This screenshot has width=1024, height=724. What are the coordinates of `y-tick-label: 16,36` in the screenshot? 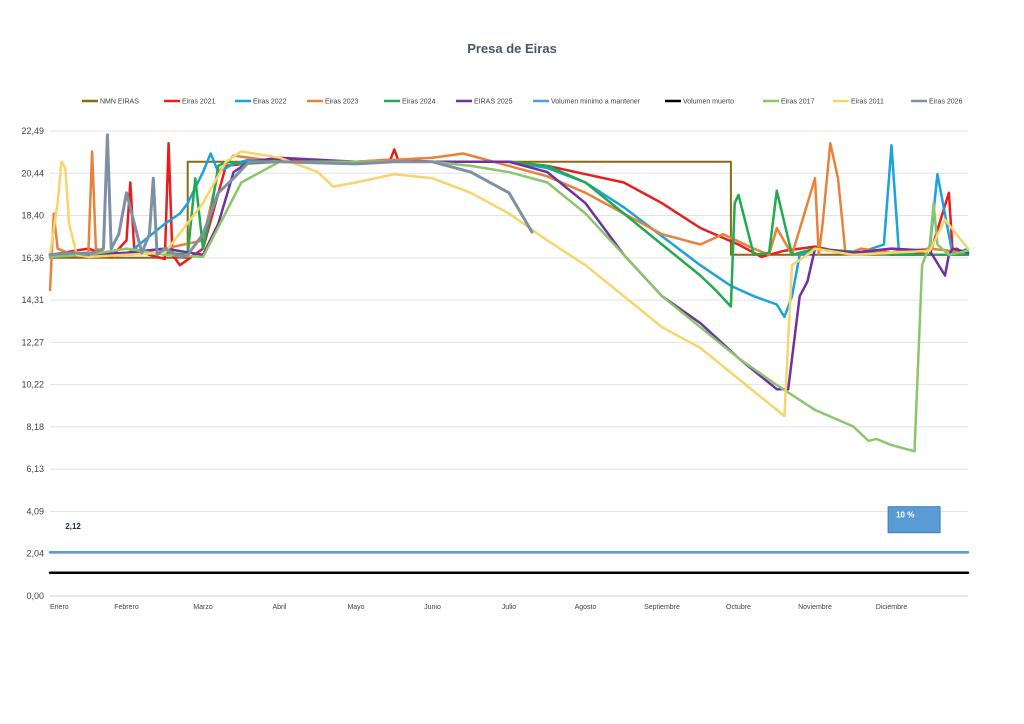 It's located at (32, 258).